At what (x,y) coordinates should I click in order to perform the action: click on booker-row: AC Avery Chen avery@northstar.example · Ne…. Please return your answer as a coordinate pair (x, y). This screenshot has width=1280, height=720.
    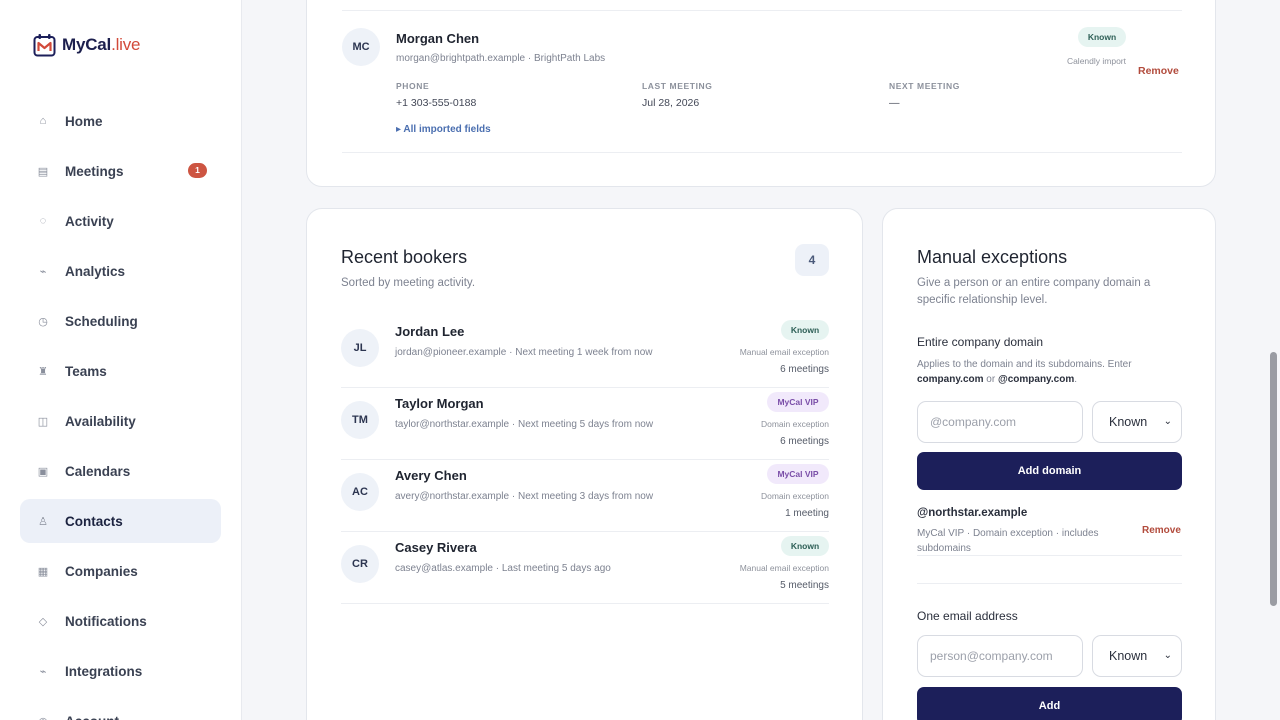
    Looking at the image, I should click on (585, 496).